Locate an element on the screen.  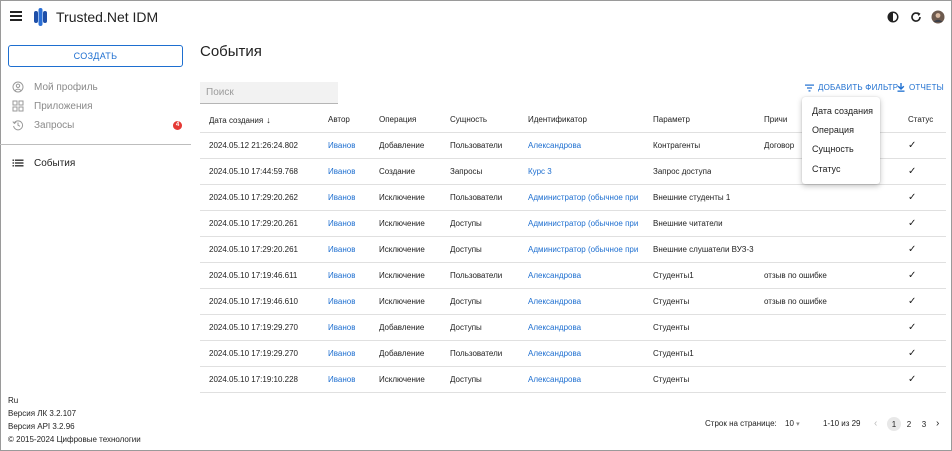
page-1-button: 1 is located at coordinates (894, 424).